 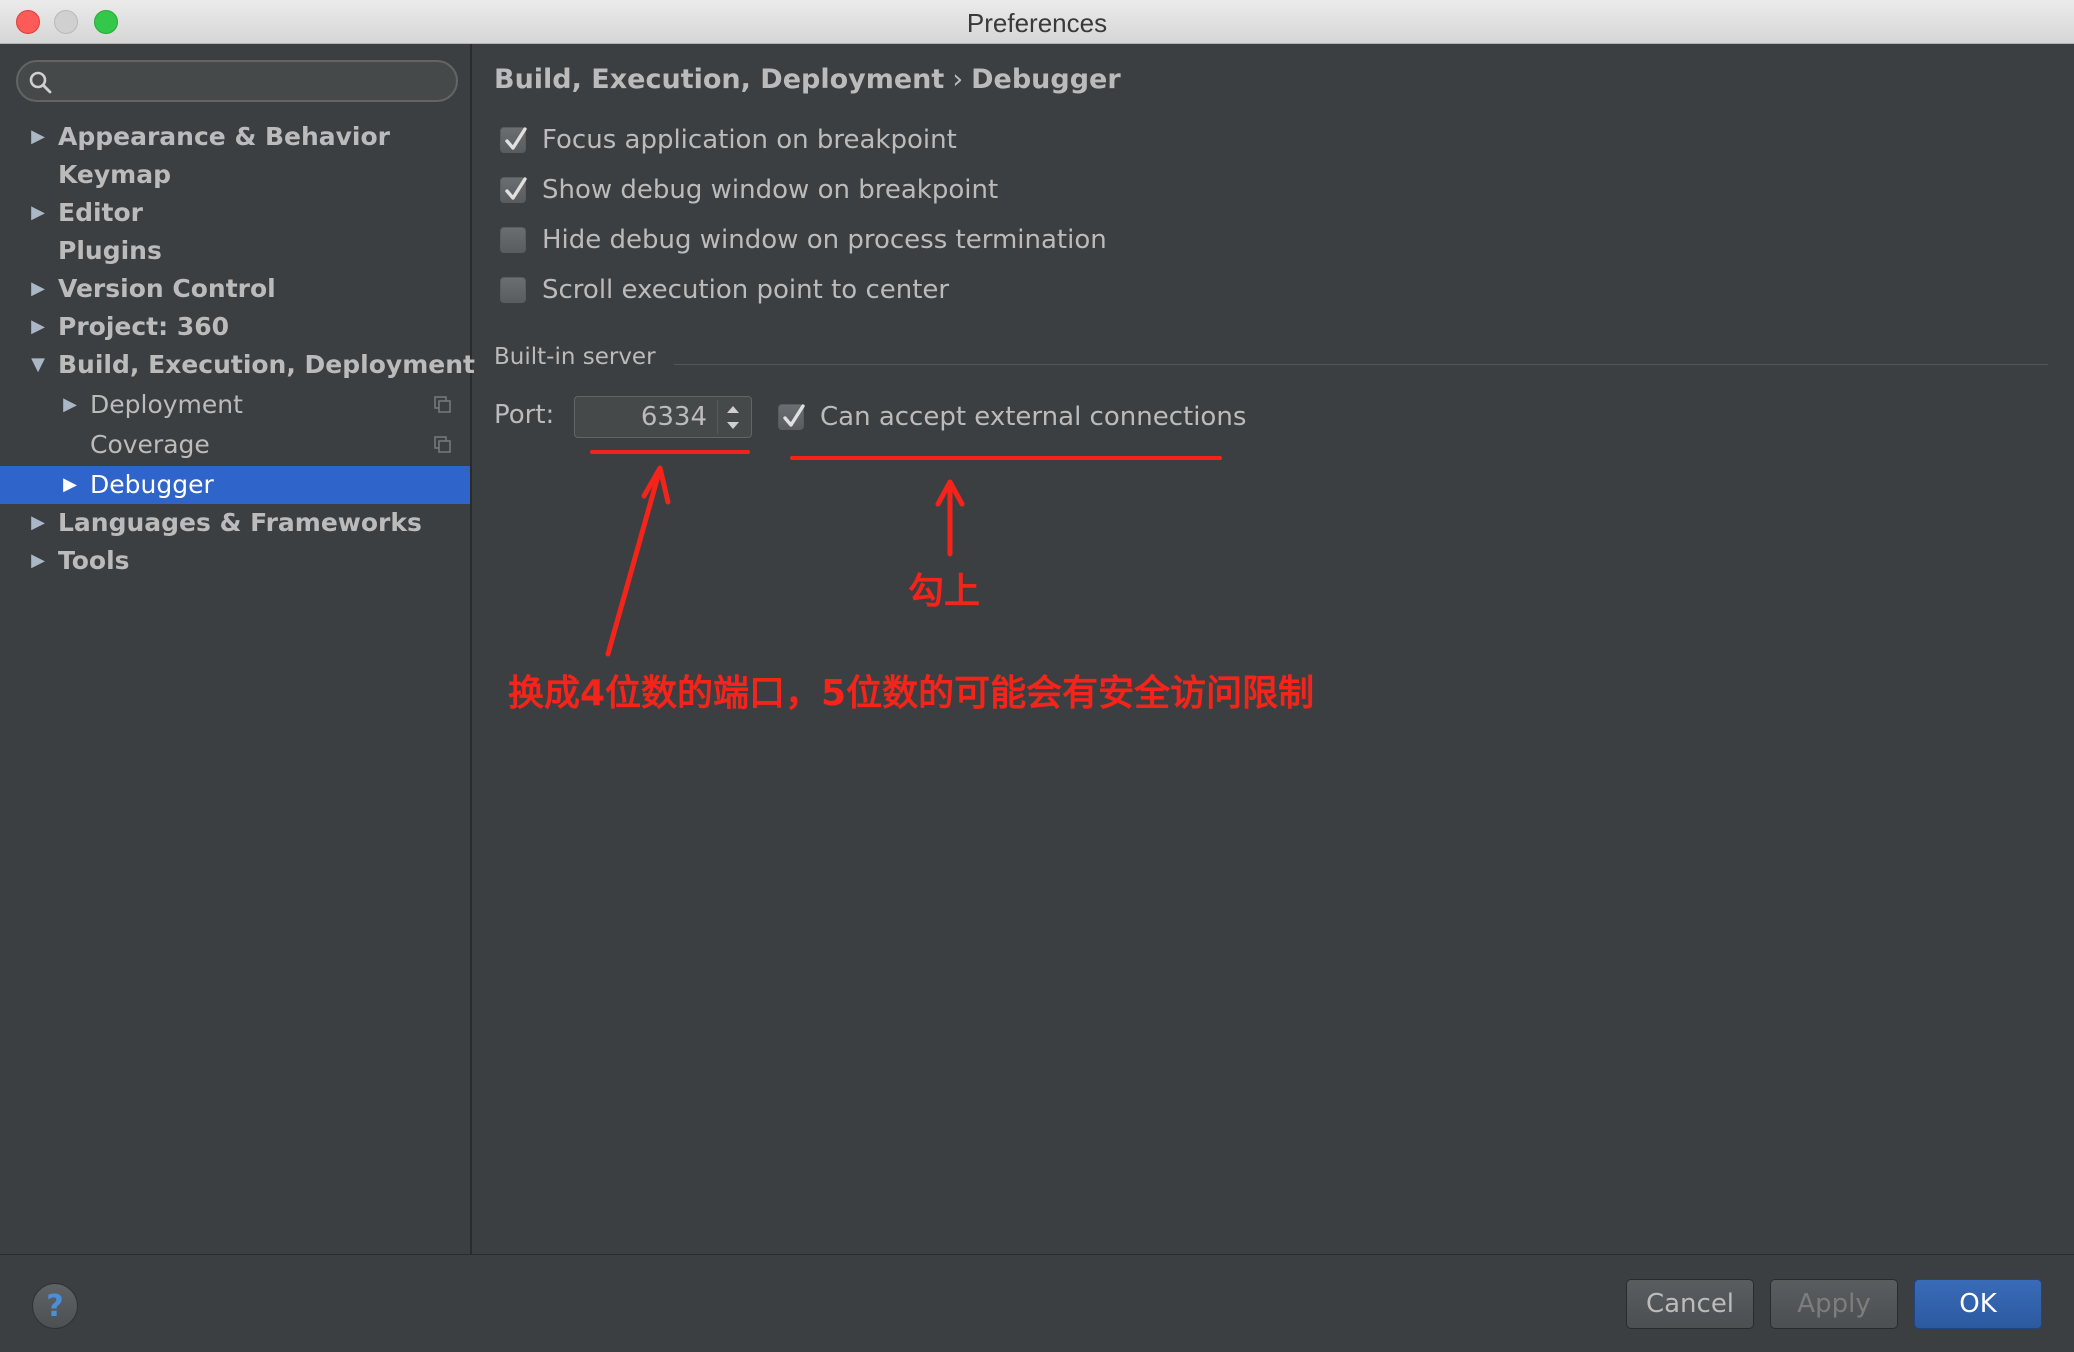 What do you see at coordinates (1037, 1303) in the screenshot?
I see `dialog-footer: ? Cancel Apply OK` at bounding box center [1037, 1303].